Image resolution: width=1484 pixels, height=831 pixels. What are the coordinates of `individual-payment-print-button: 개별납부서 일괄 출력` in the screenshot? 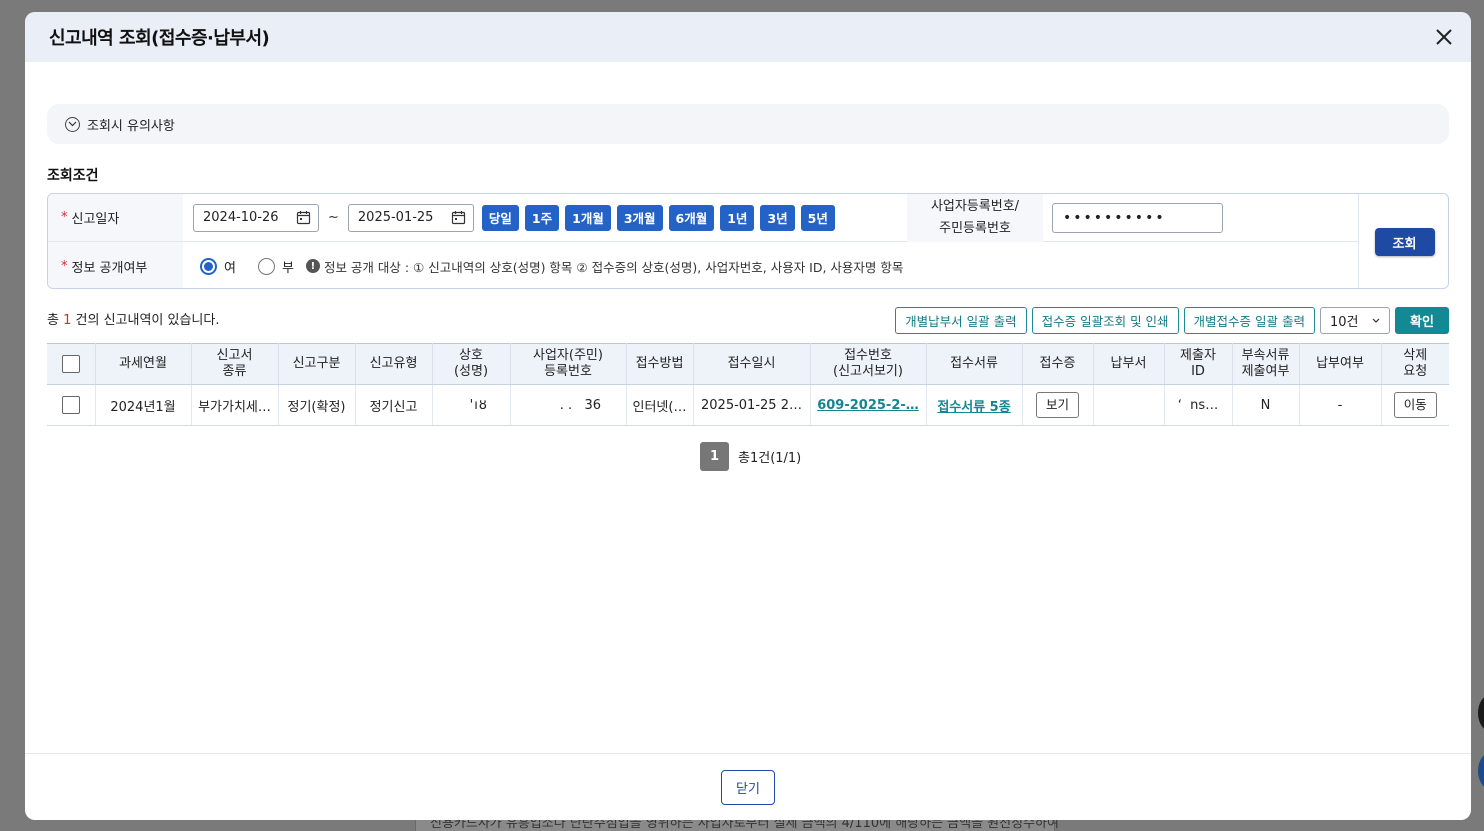 It's located at (961, 320).